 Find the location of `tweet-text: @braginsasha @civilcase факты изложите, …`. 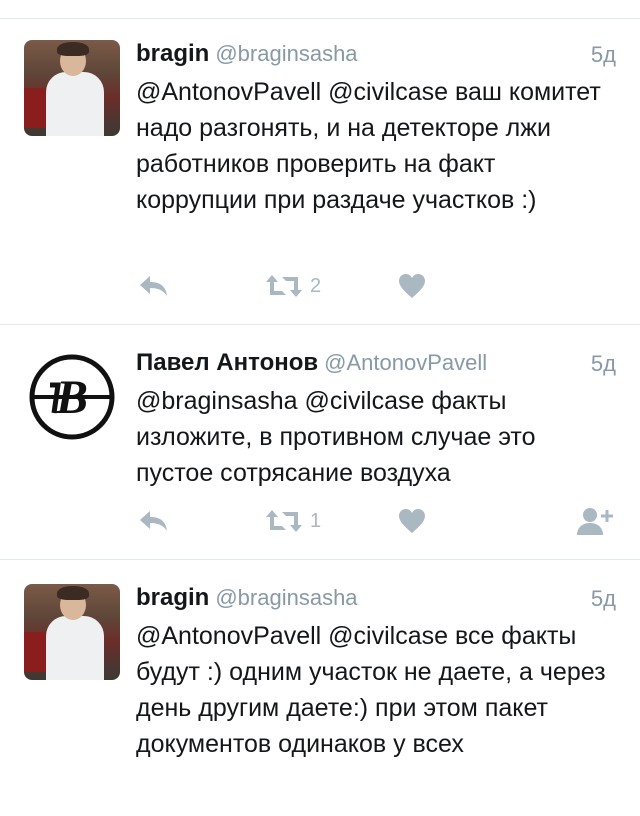

tweet-text: @braginsasha @civilcase факты изложите, … is located at coordinates (336, 437).